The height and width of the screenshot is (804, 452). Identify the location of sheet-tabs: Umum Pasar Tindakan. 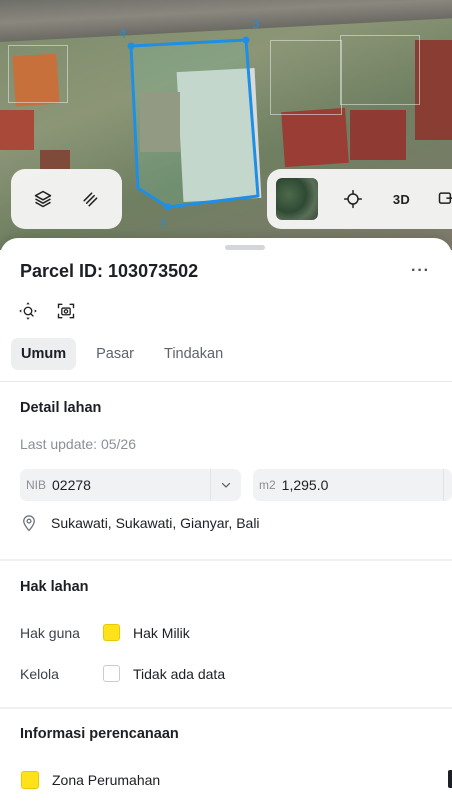
(122, 354).